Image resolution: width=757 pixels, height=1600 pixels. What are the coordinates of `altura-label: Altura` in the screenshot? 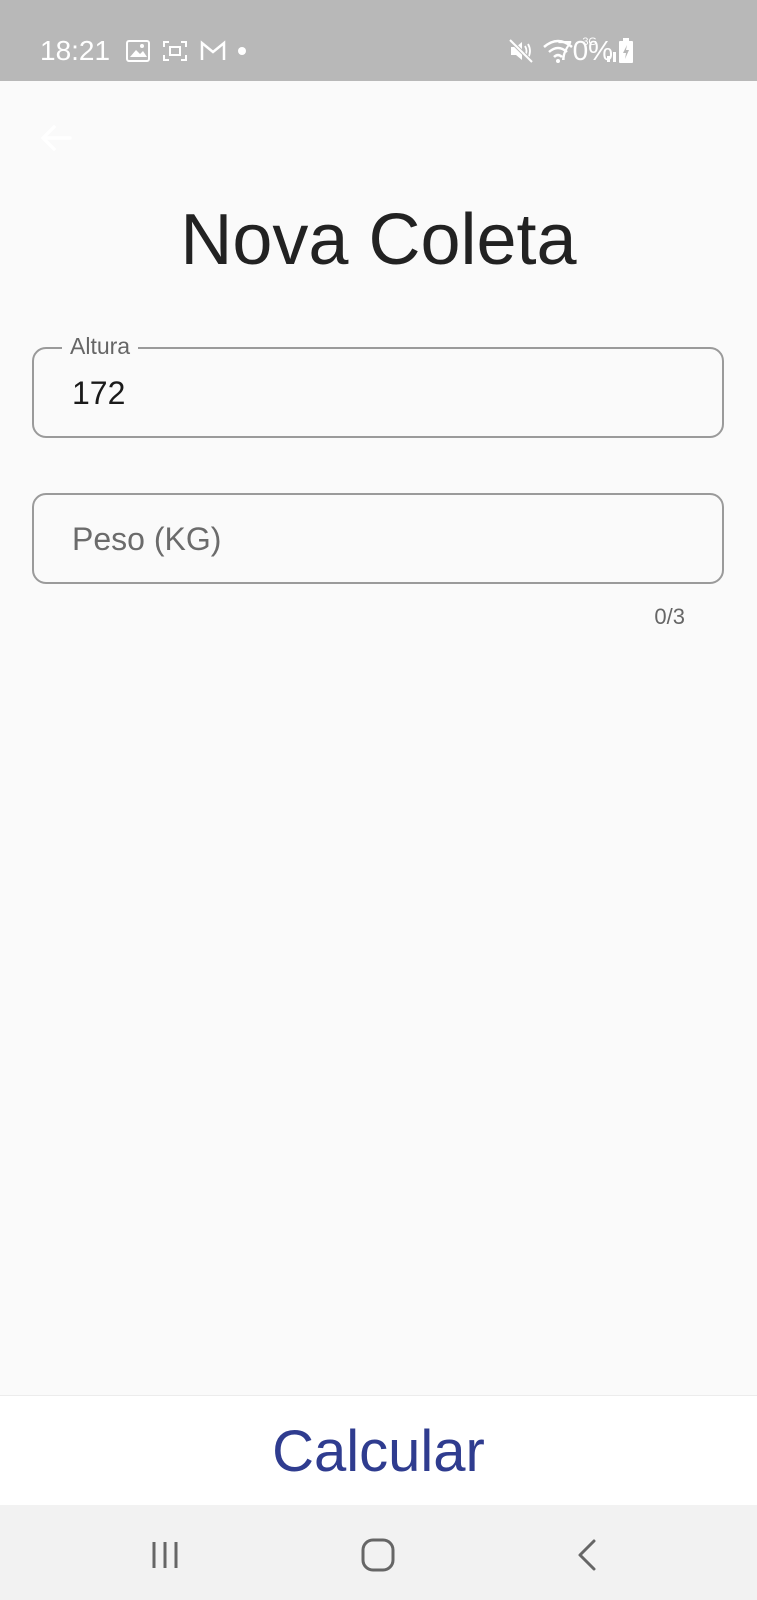 It's located at (100, 346).